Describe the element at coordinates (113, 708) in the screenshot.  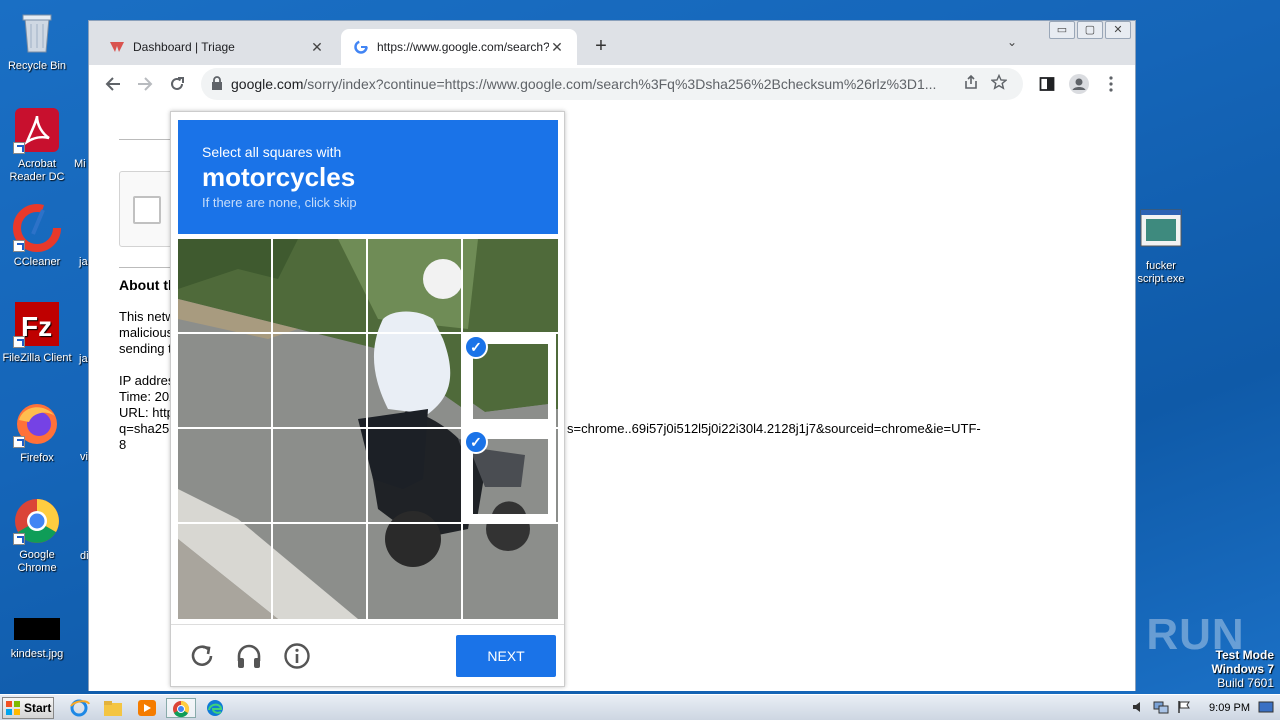
I see `explorer-taskbar-icon` at that location.